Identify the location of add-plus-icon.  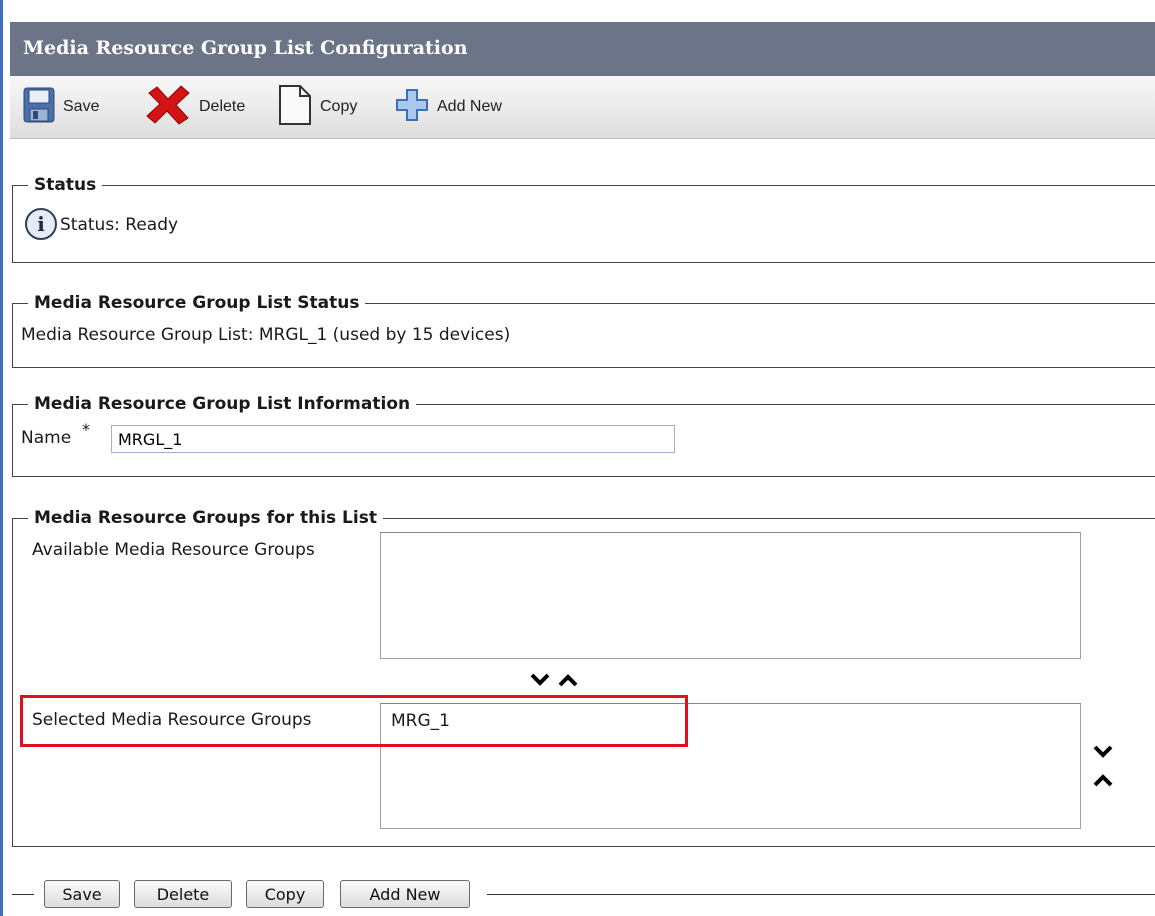
(412, 107).